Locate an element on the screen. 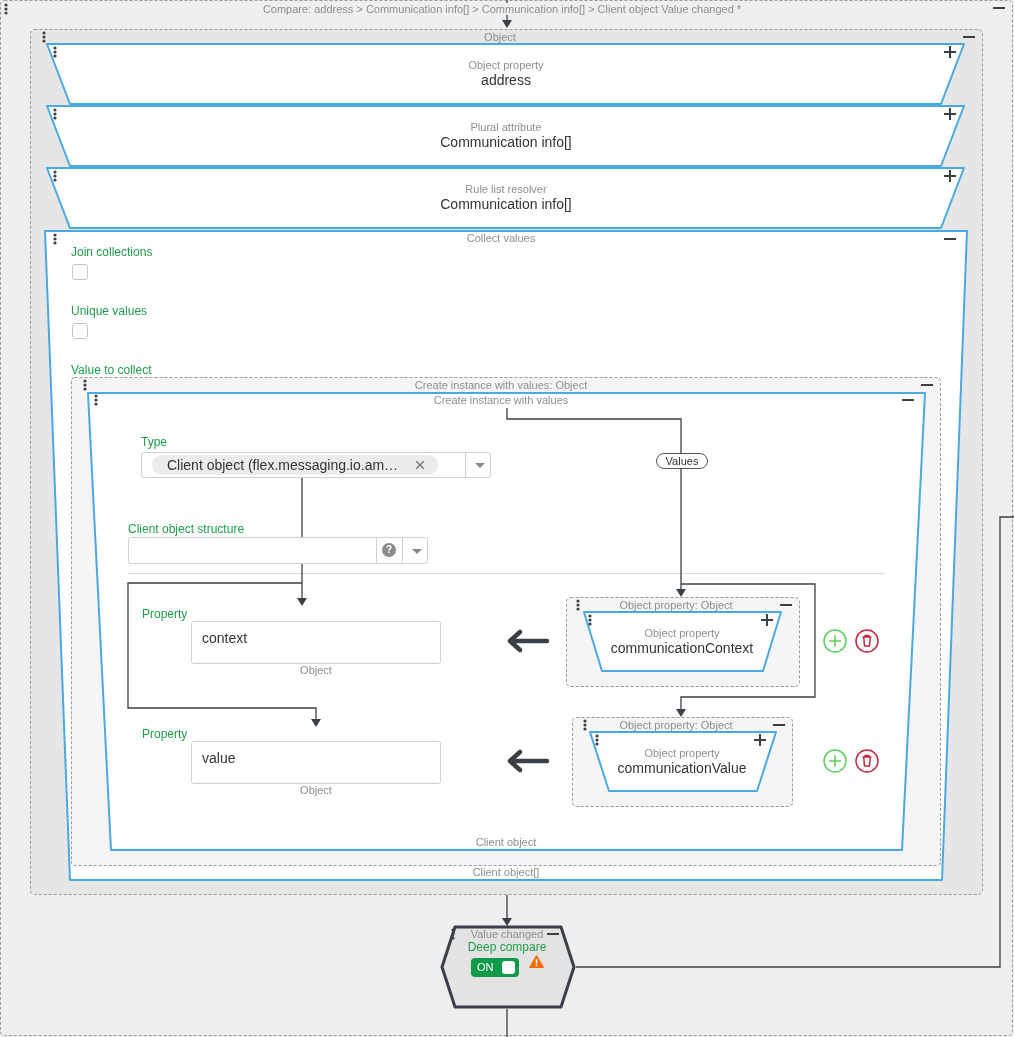 This screenshot has width=1014, height=1037. option-label: Join collections is located at coordinates (112, 252).